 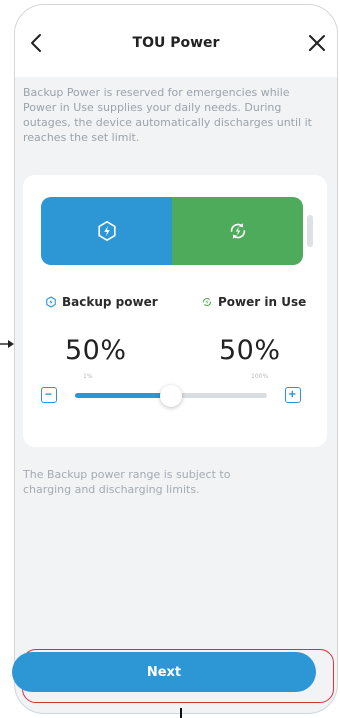 I want to click on backup-percentage: 50%, so click(x=96, y=350).